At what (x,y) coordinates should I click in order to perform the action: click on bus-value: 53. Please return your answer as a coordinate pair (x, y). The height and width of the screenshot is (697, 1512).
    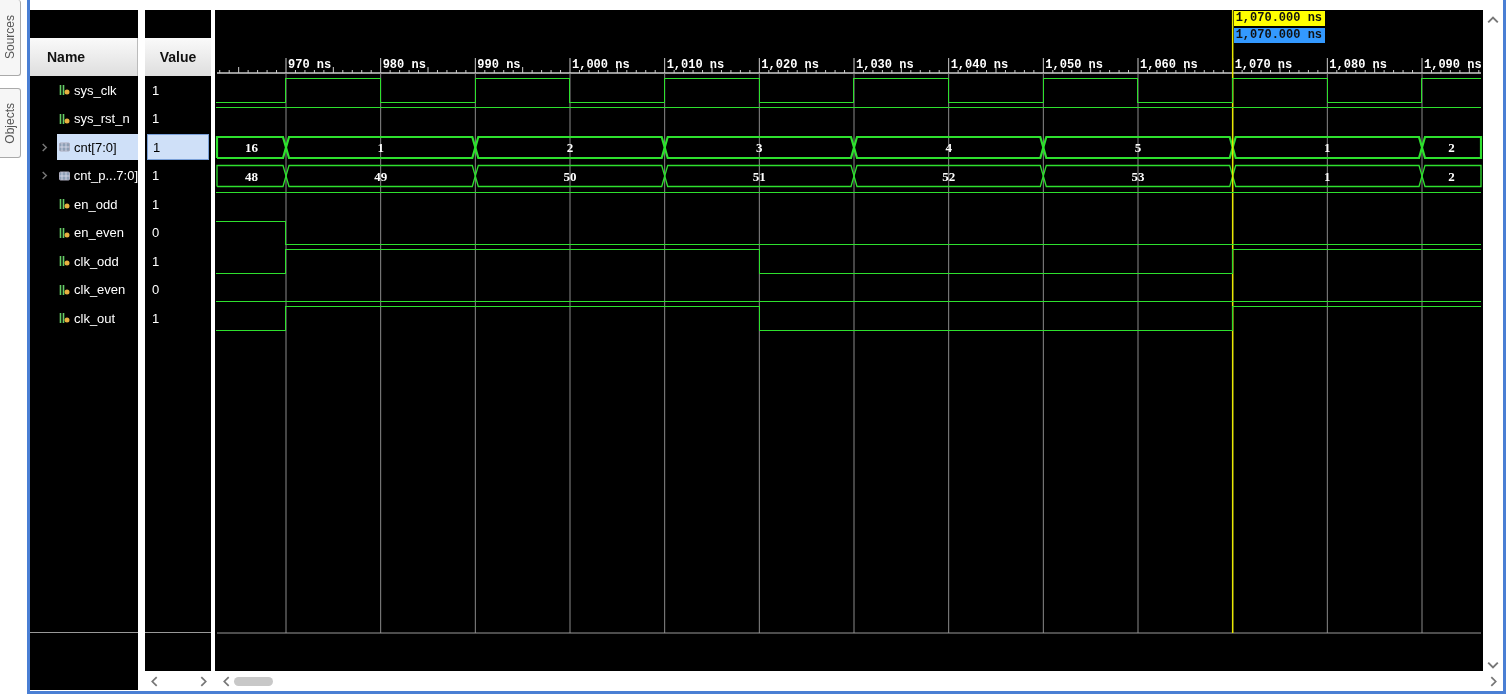
    Looking at the image, I should click on (1138, 176).